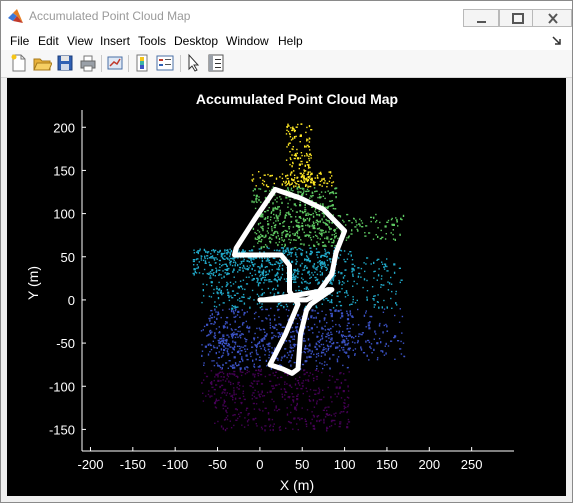  Describe the element at coordinates (216, 63) in the screenshot. I see `property-inspector-icon` at that location.